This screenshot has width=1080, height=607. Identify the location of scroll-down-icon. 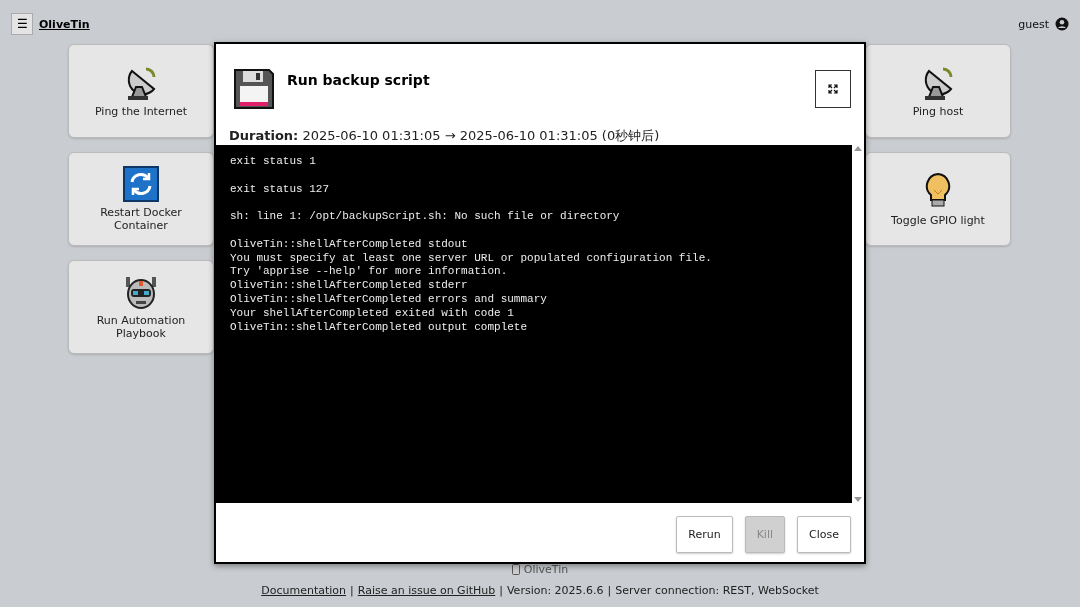
(858, 500).